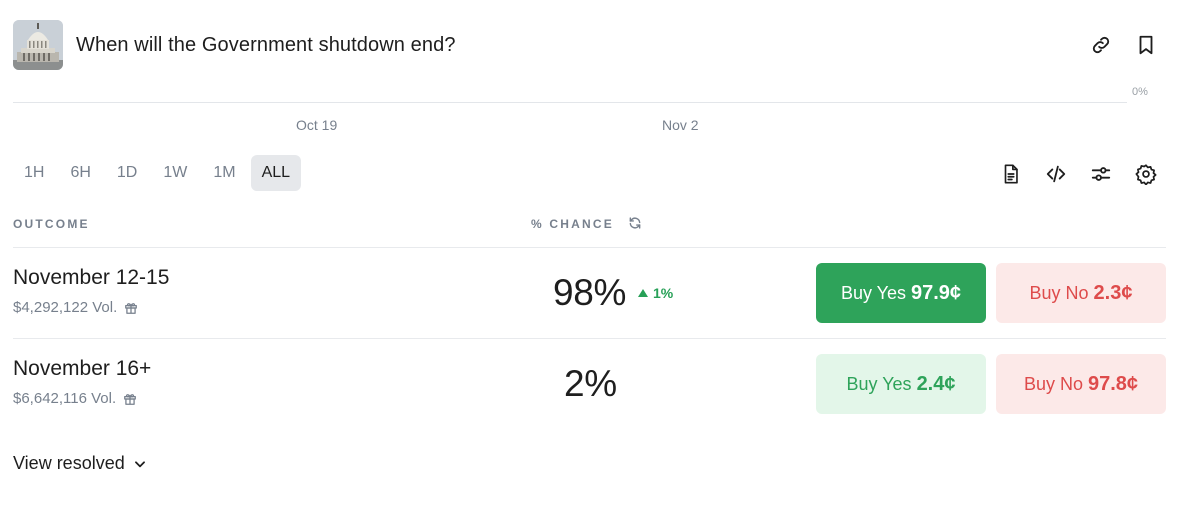  Describe the element at coordinates (936, 383) in the screenshot. I see `buy-yes-price: 2.4¢` at that location.